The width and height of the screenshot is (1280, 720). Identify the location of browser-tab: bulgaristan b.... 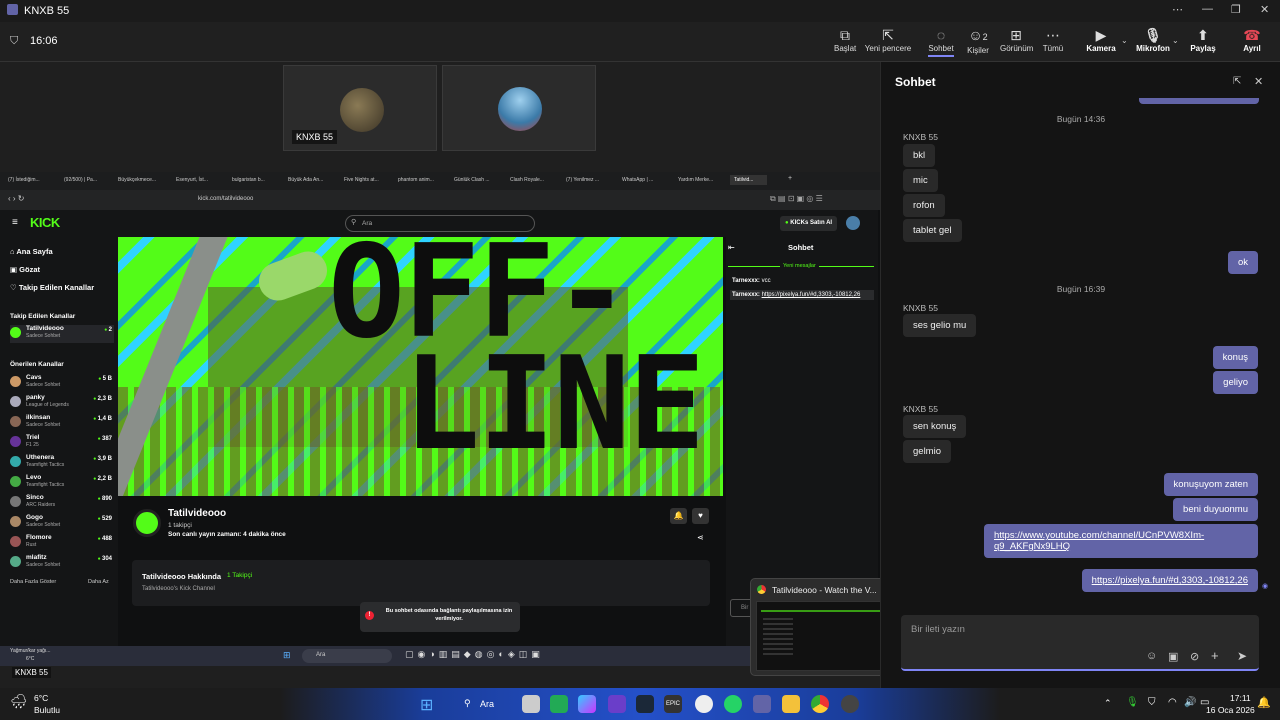
(248, 180).